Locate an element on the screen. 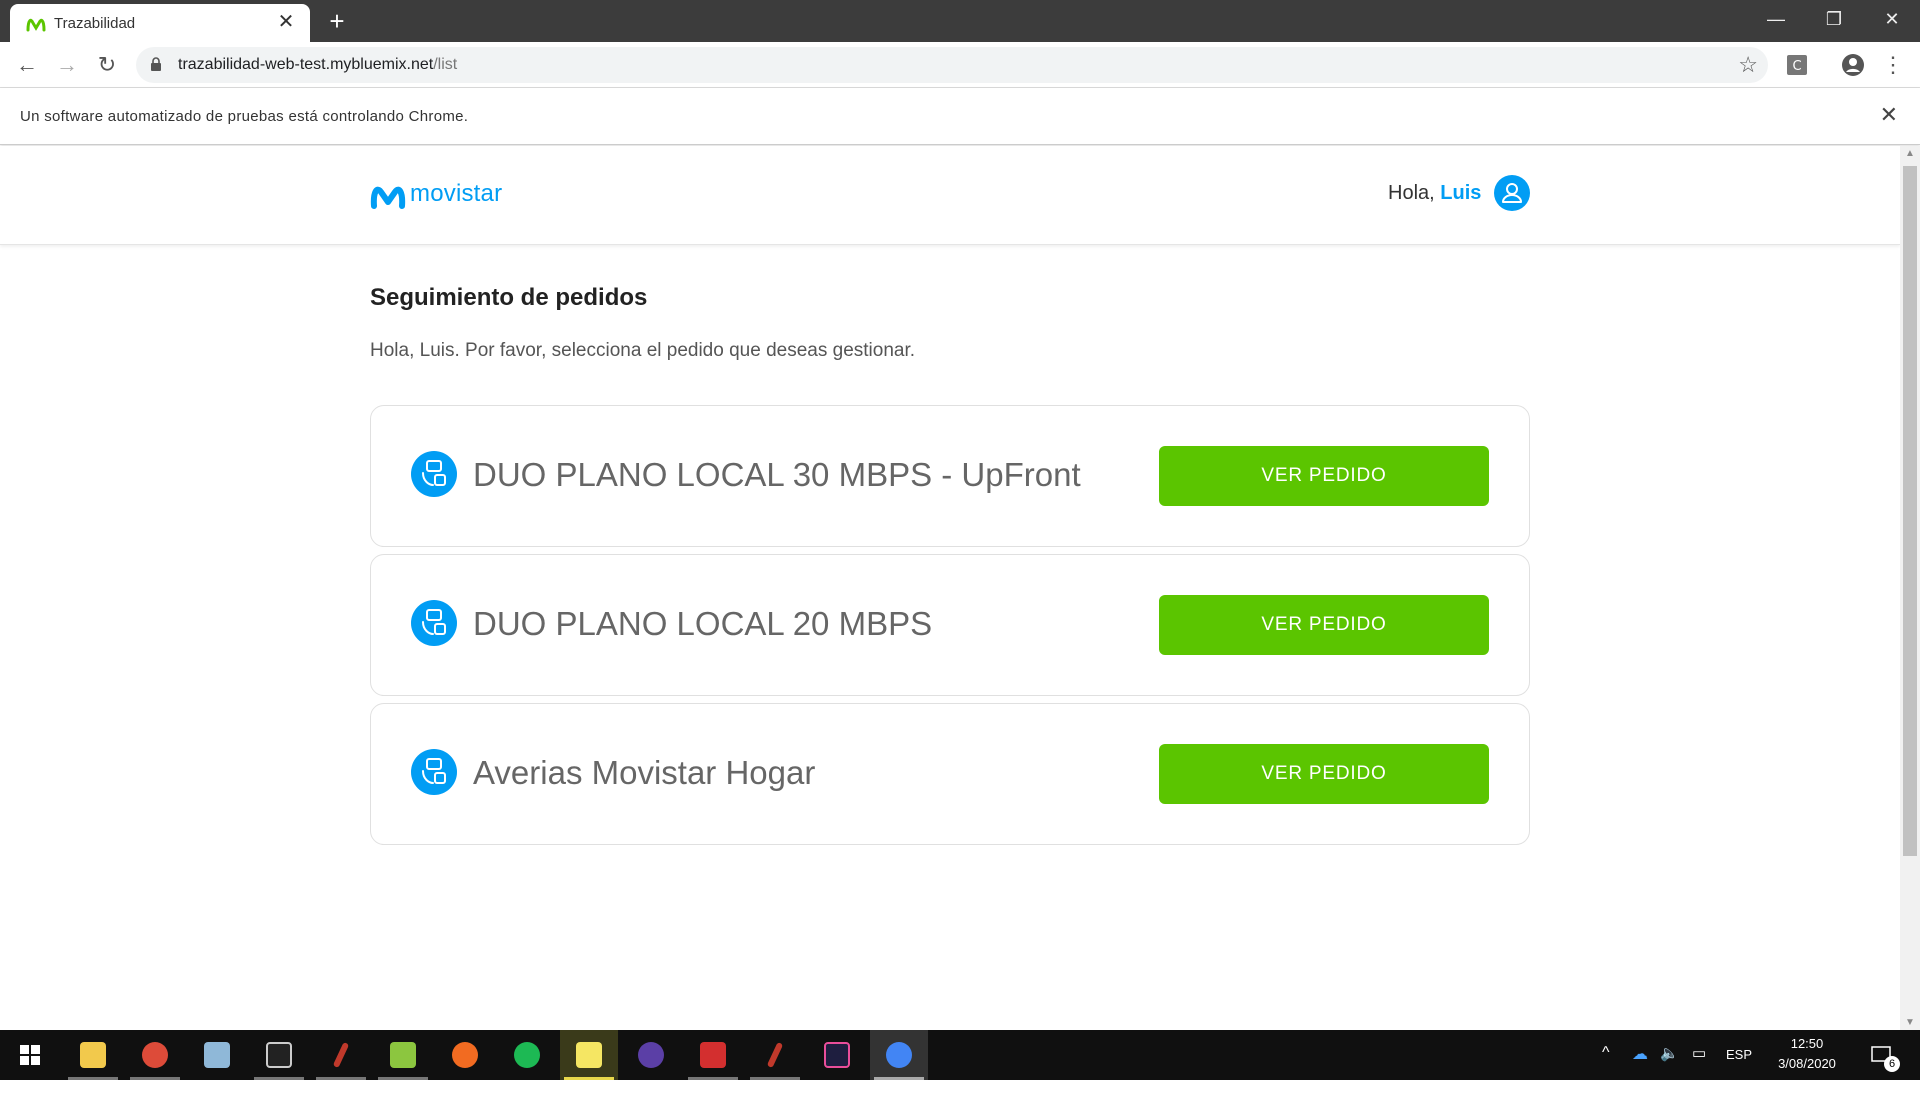 Image resolution: width=1920 pixels, height=1106 pixels. lock-icon is located at coordinates (156, 64).